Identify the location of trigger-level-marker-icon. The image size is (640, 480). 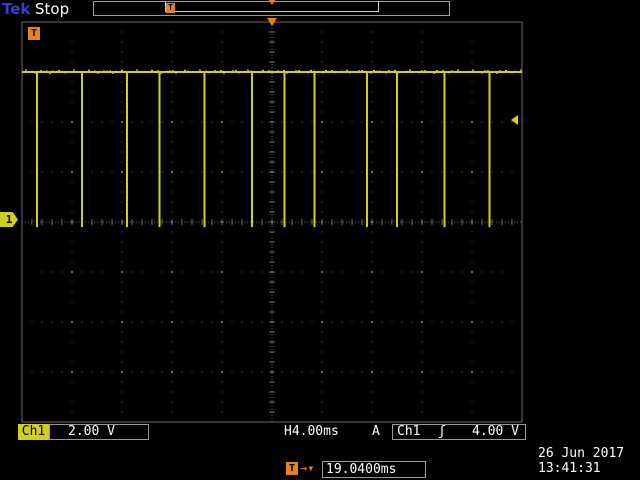
(514, 120).